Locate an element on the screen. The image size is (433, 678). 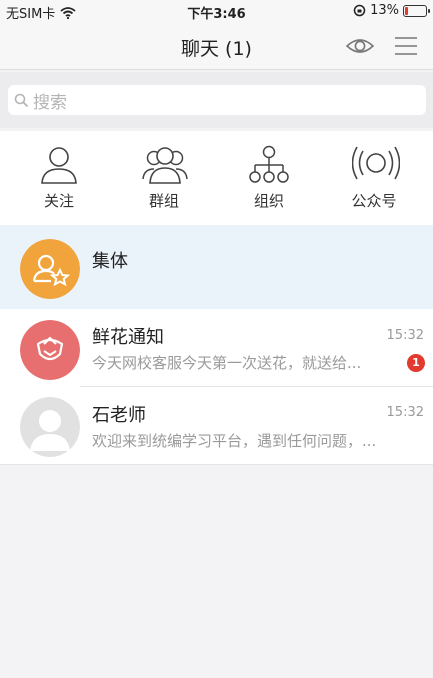
battery-percent: 13% is located at coordinates (384, 10).